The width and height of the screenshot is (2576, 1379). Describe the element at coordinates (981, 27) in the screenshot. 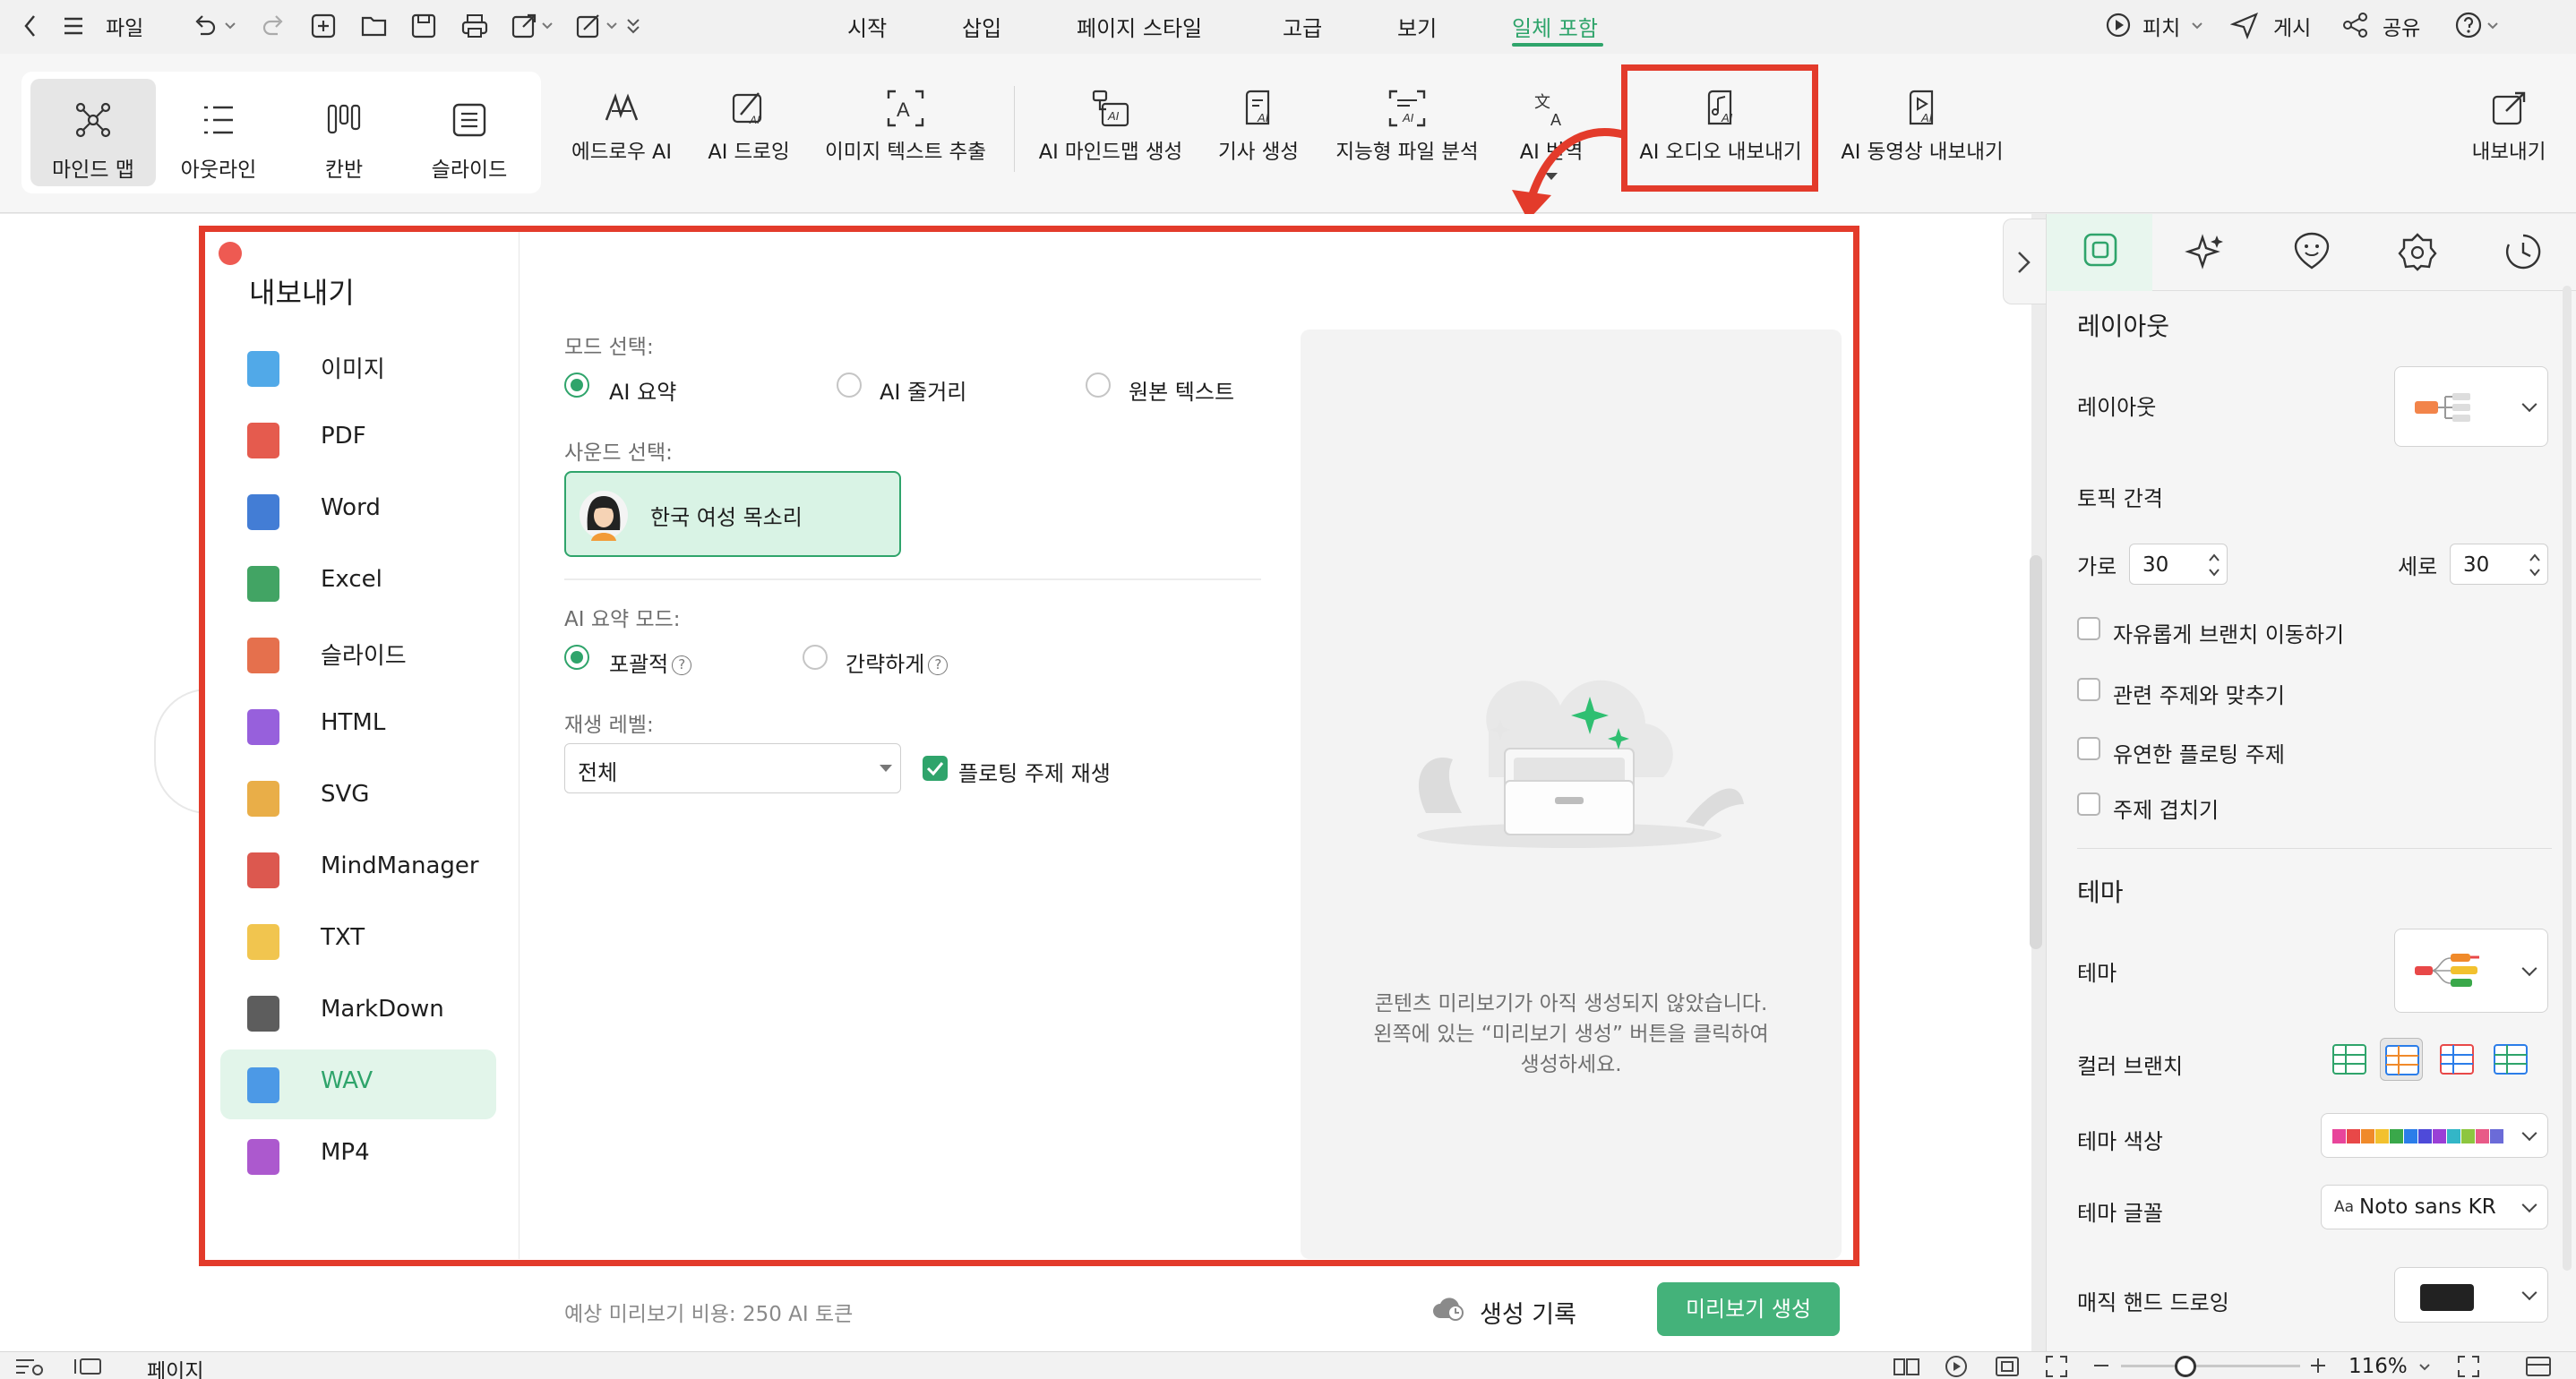

I see `tab-insert: 삽입` at that location.